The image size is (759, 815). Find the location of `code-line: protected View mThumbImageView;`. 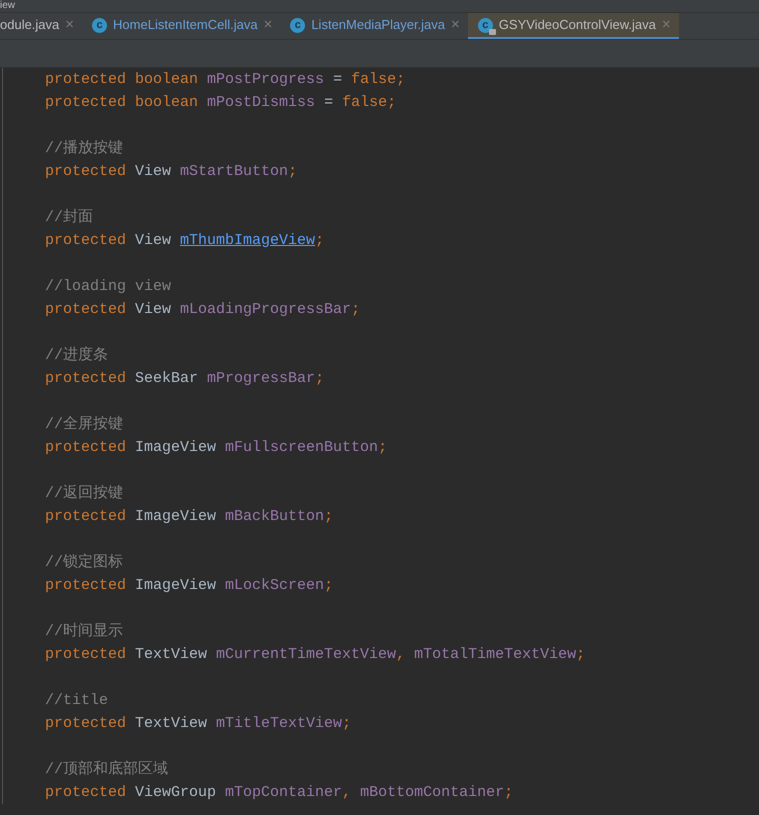

code-line: protected View mThumbImageView; is located at coordinates (185, 241).